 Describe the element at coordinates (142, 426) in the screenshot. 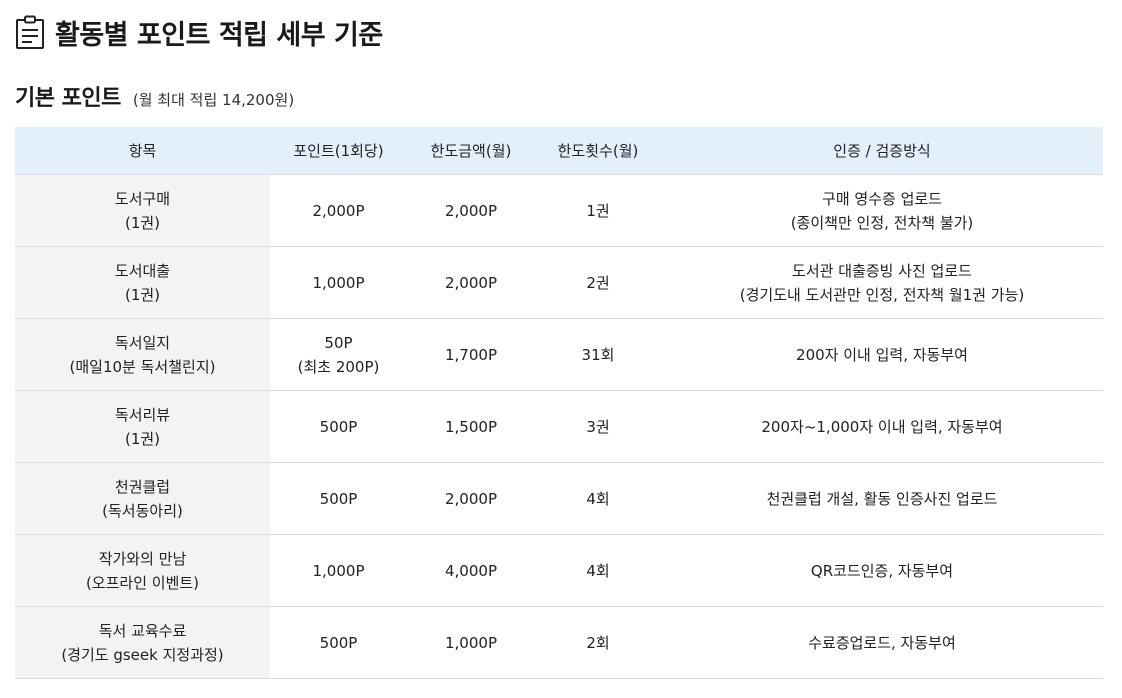

I see `item-cell: 독서리뷰 (1권)` at that location.